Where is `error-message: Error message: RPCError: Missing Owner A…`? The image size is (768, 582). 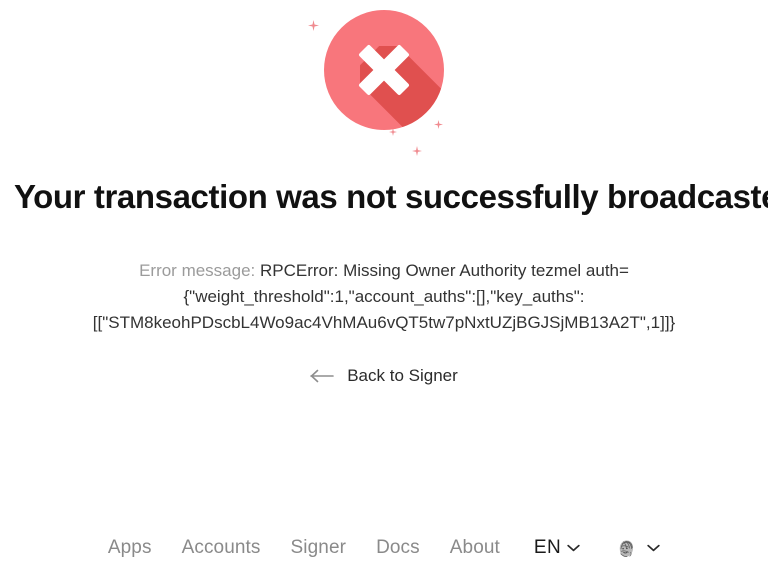
error-message: Error message: RPCError: Missing Owner A… is located at coordinates (384, 297).